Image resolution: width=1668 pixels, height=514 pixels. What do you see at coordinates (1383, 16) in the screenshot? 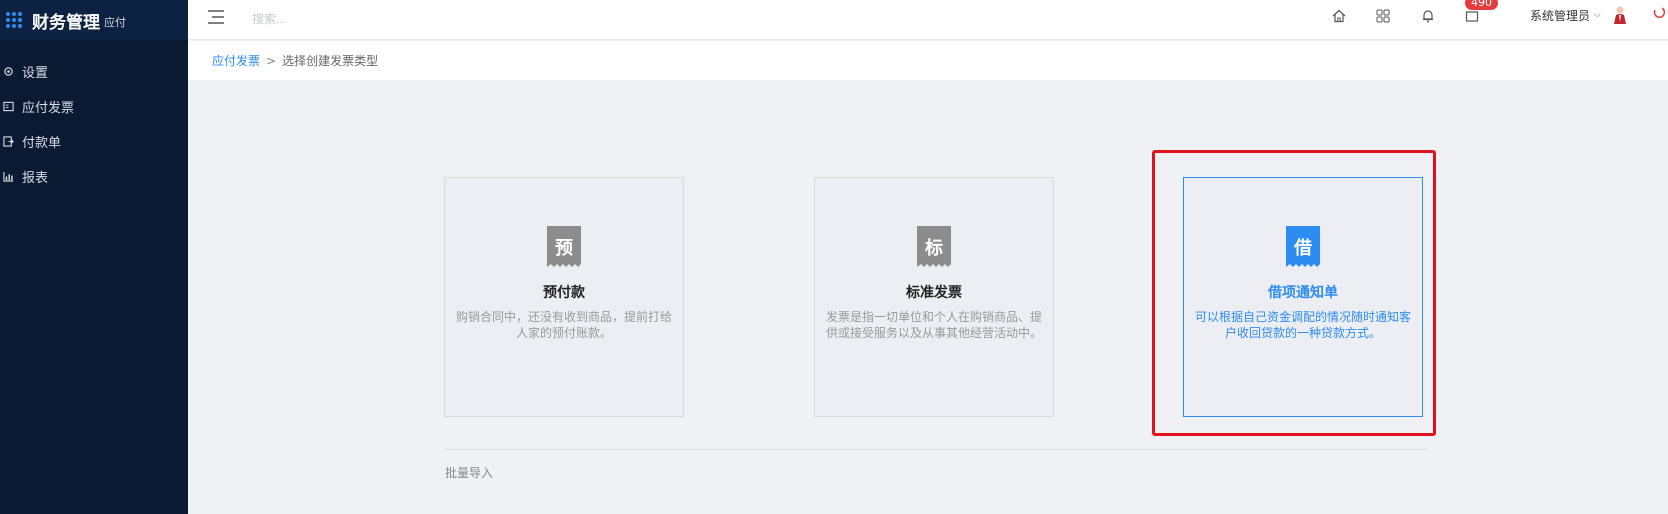
I see `apps-grid-icon` at bounding box center [1383, 16].